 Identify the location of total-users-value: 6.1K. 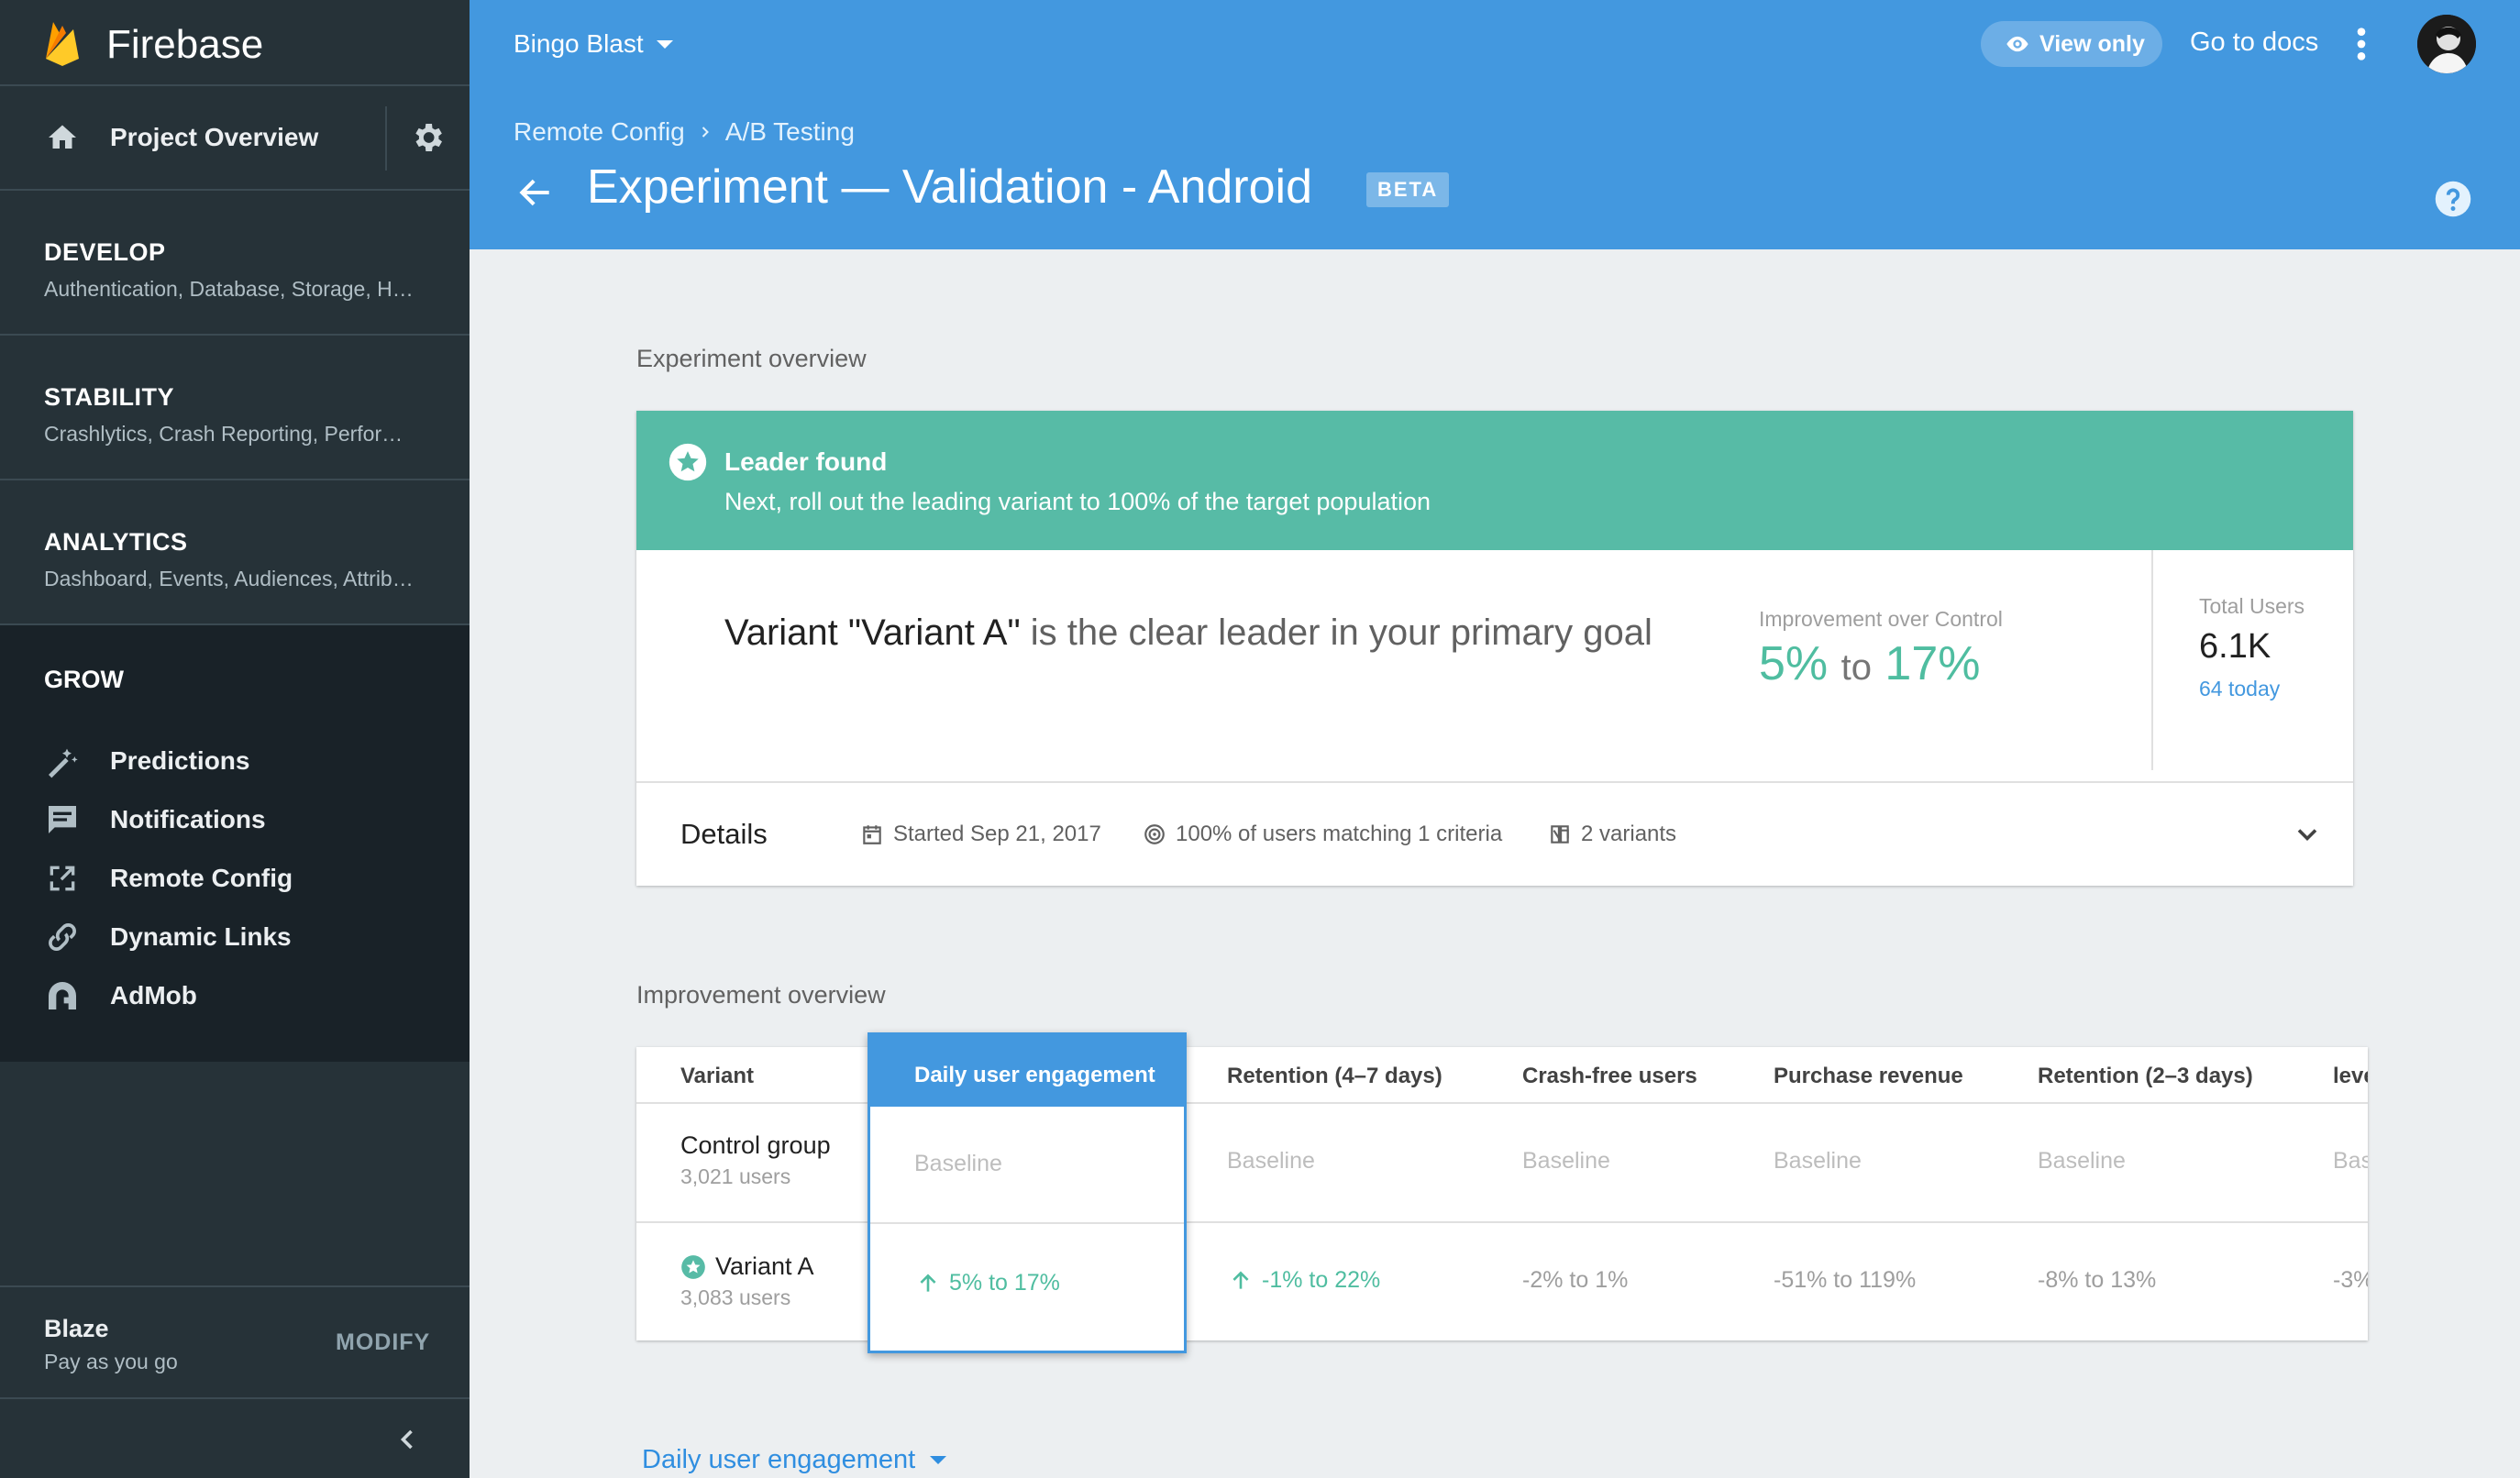
(2235, 646).